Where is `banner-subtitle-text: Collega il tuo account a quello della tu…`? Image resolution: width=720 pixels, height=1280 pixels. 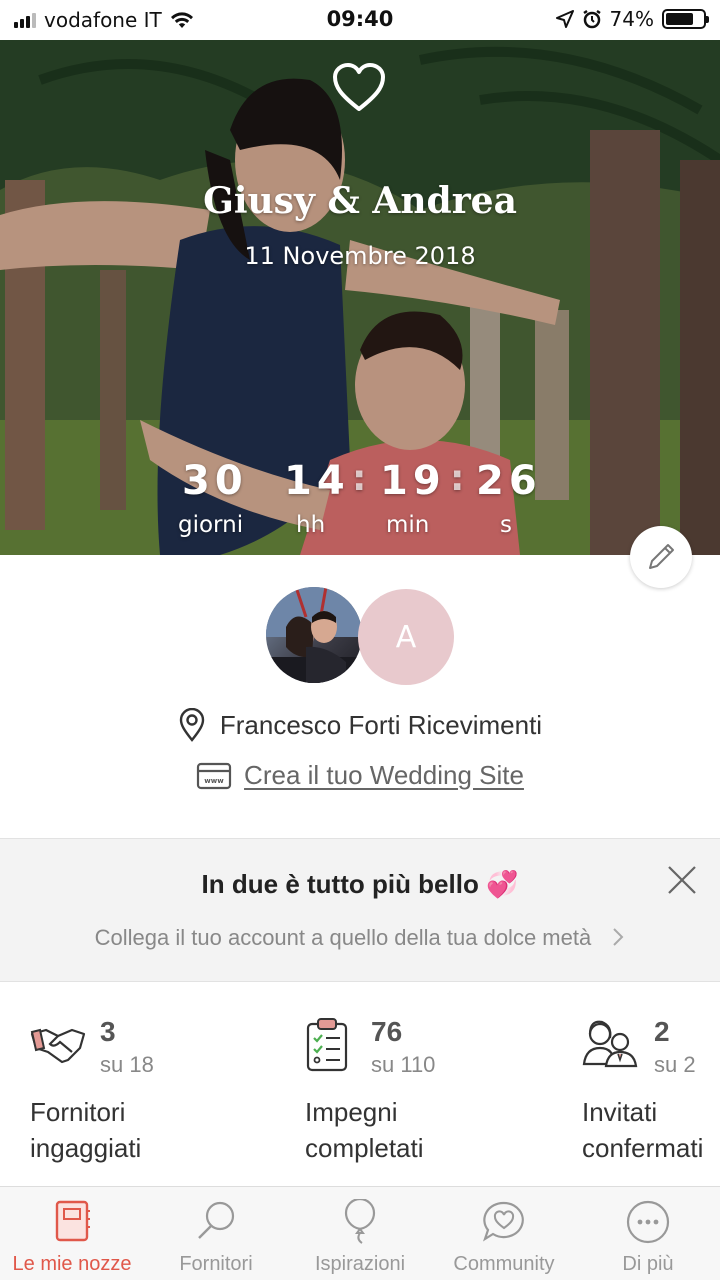
banner-subtitle-text: Collega il tuo account a quello della tu… is located at coordinates (343, 937).